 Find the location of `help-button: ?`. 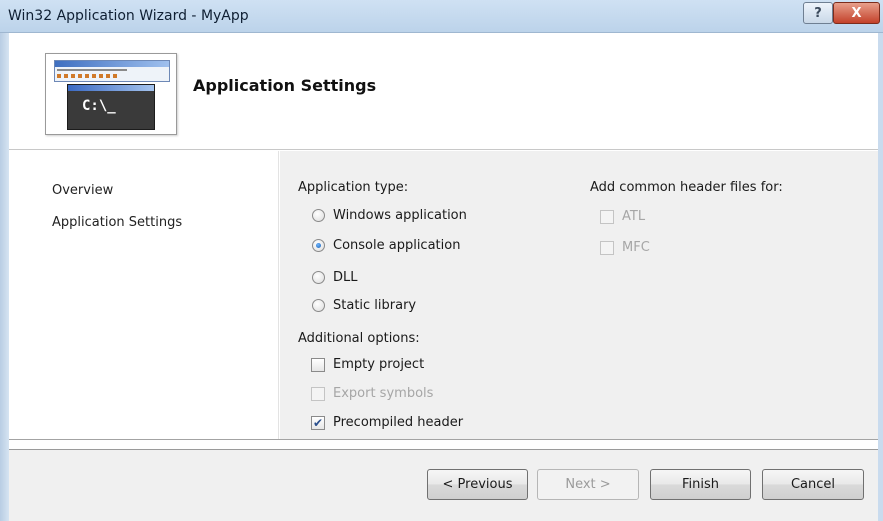

help-button: ? is located at coordinates (818, 13).